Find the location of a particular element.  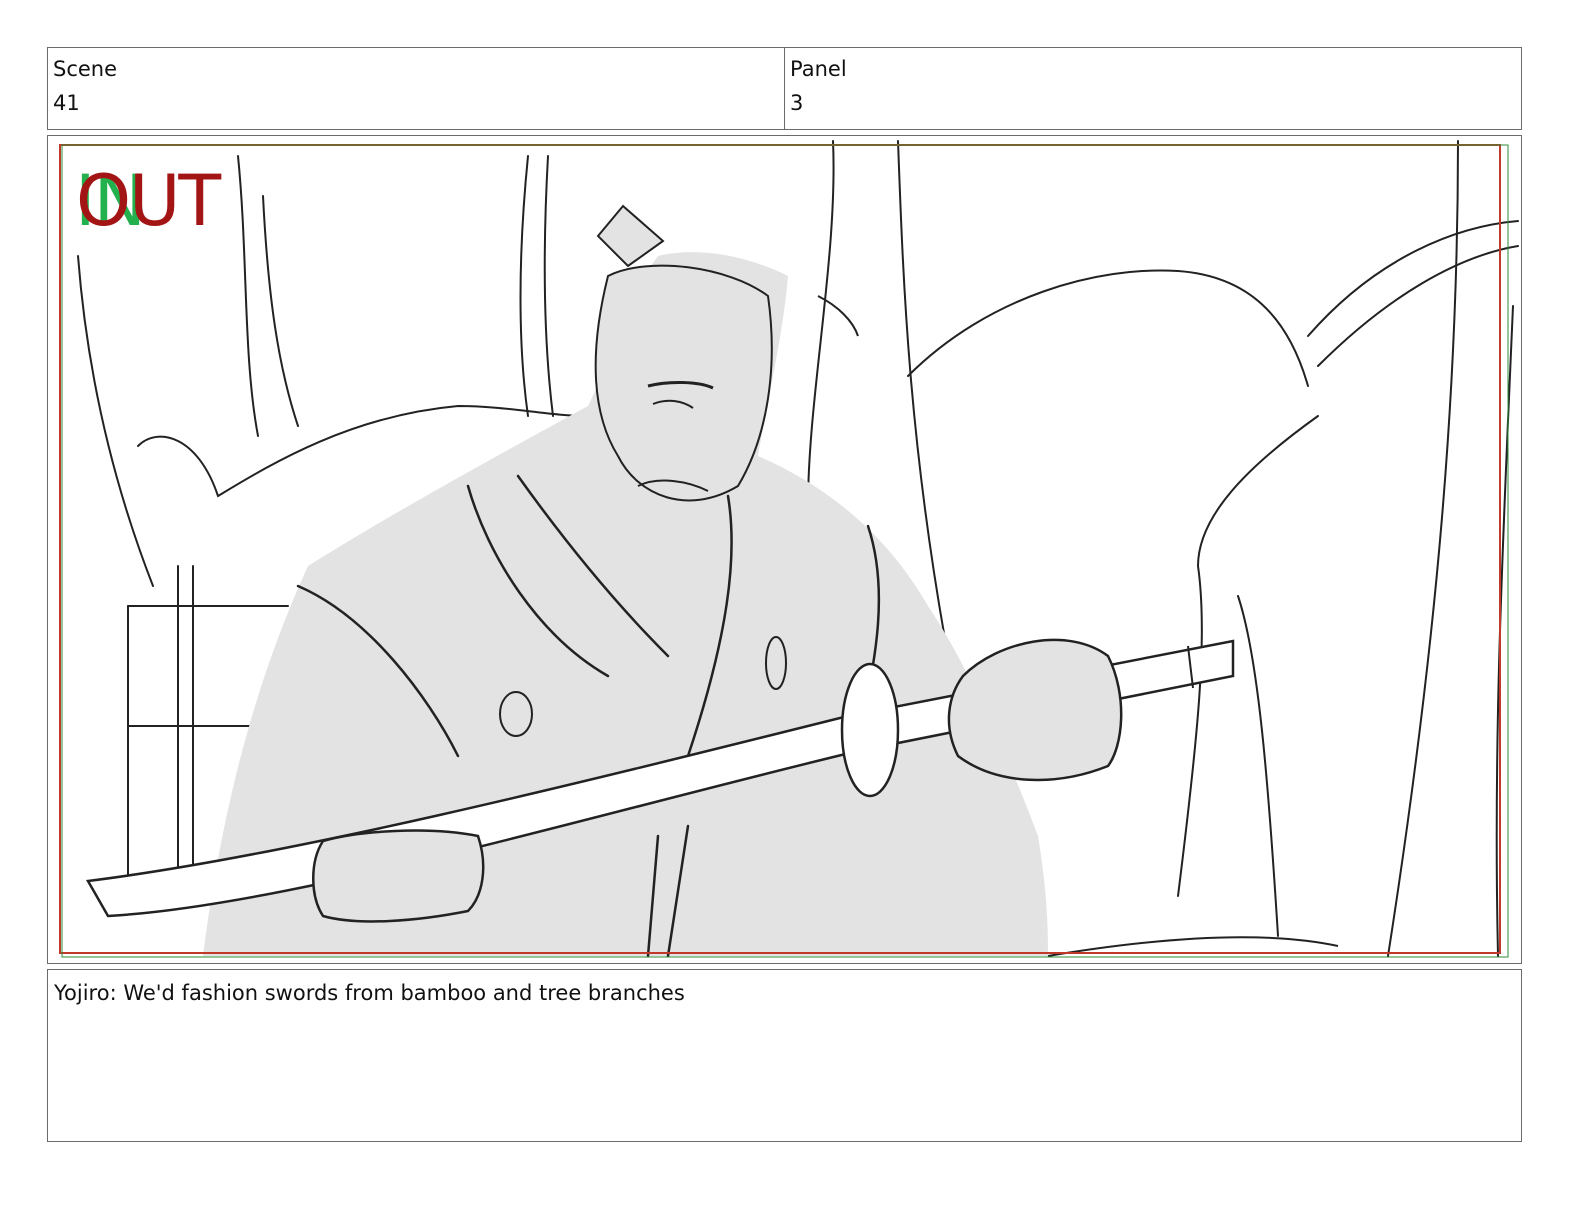

panel-header: Scene 41 Panel 3 is located at coordinates (784, 88).